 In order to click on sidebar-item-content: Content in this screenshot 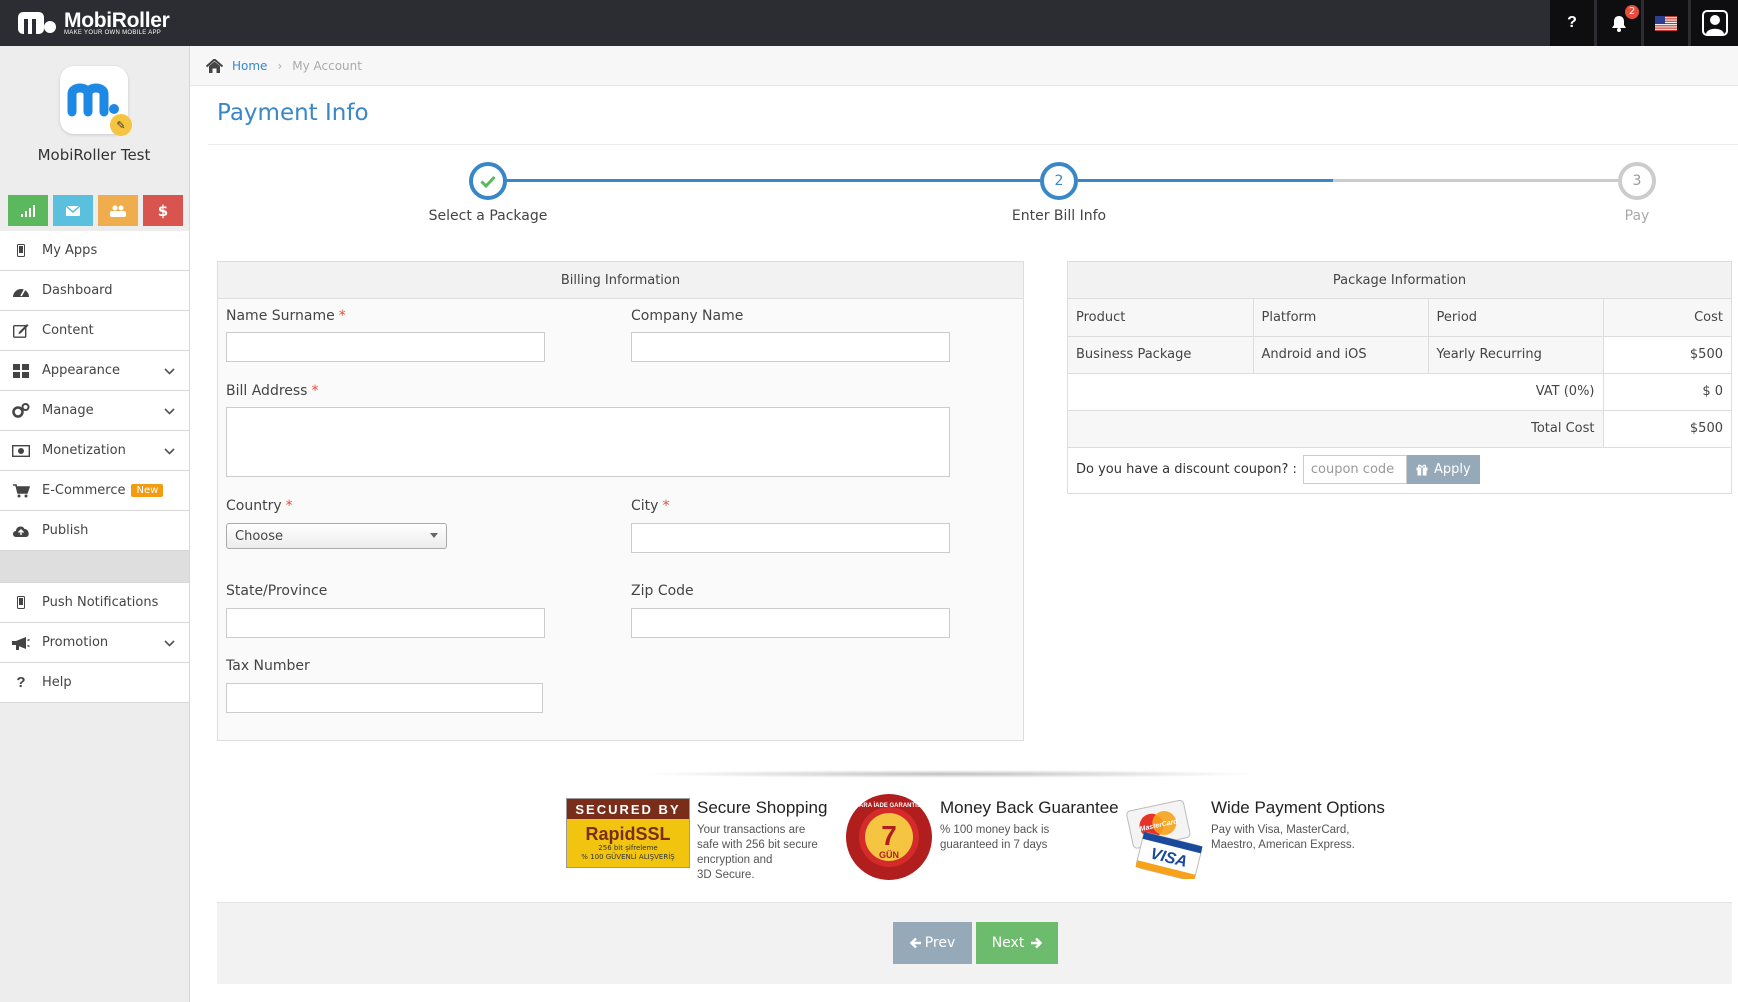, I will do `click(94, 331)`.